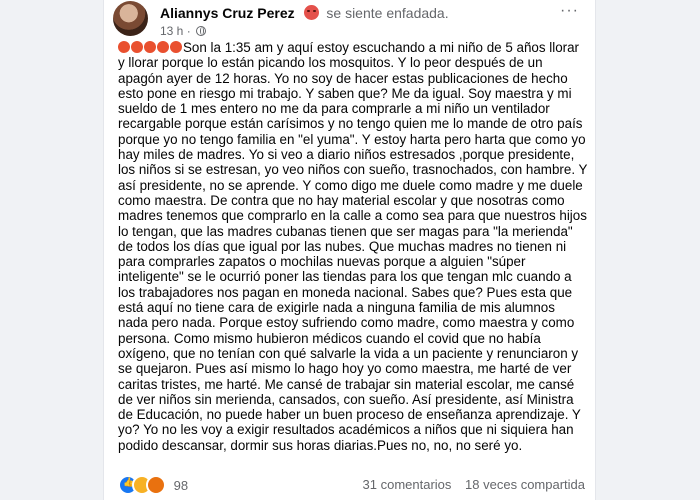  Describe the element at coordinates (351, 485) in the screenshot. I see `post-footer: 98 31 comentarios 18 veces compartida` at that location.